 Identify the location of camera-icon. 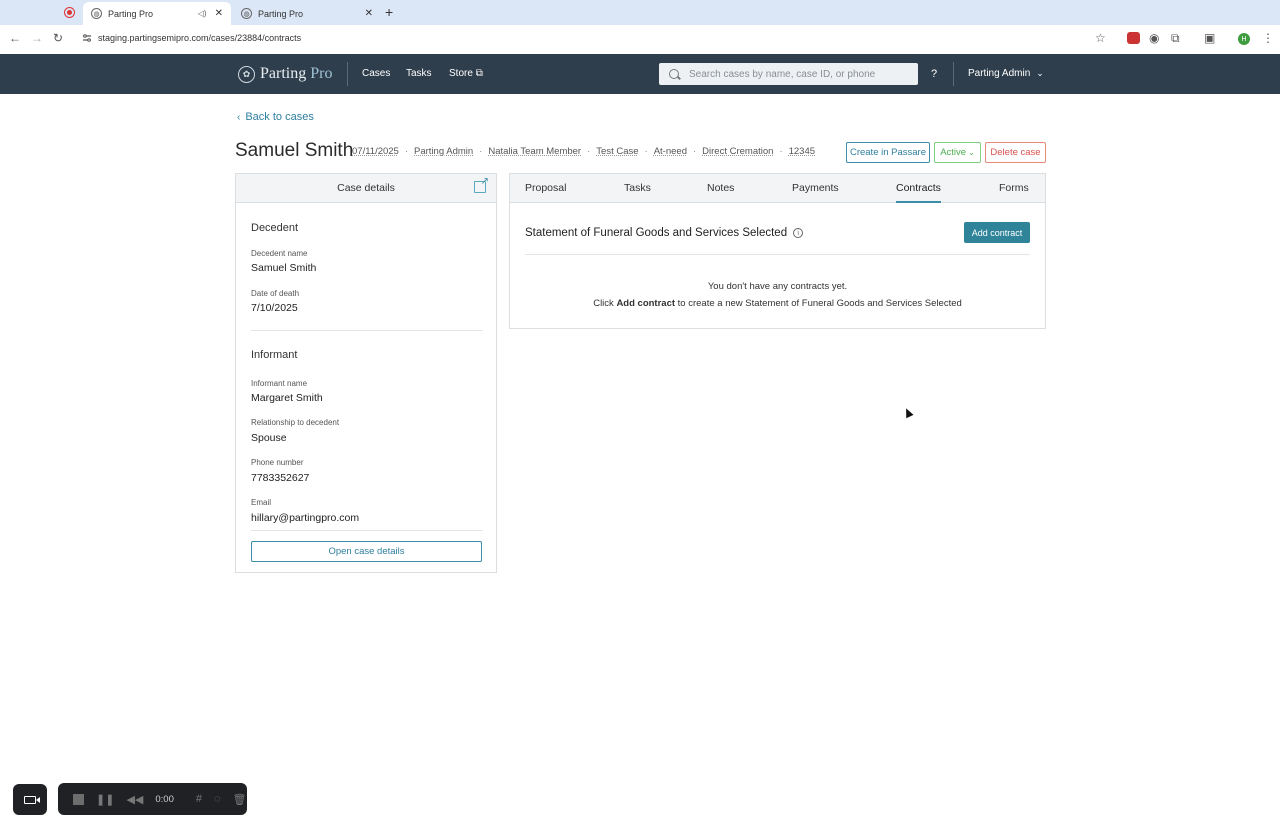
(30, 799).